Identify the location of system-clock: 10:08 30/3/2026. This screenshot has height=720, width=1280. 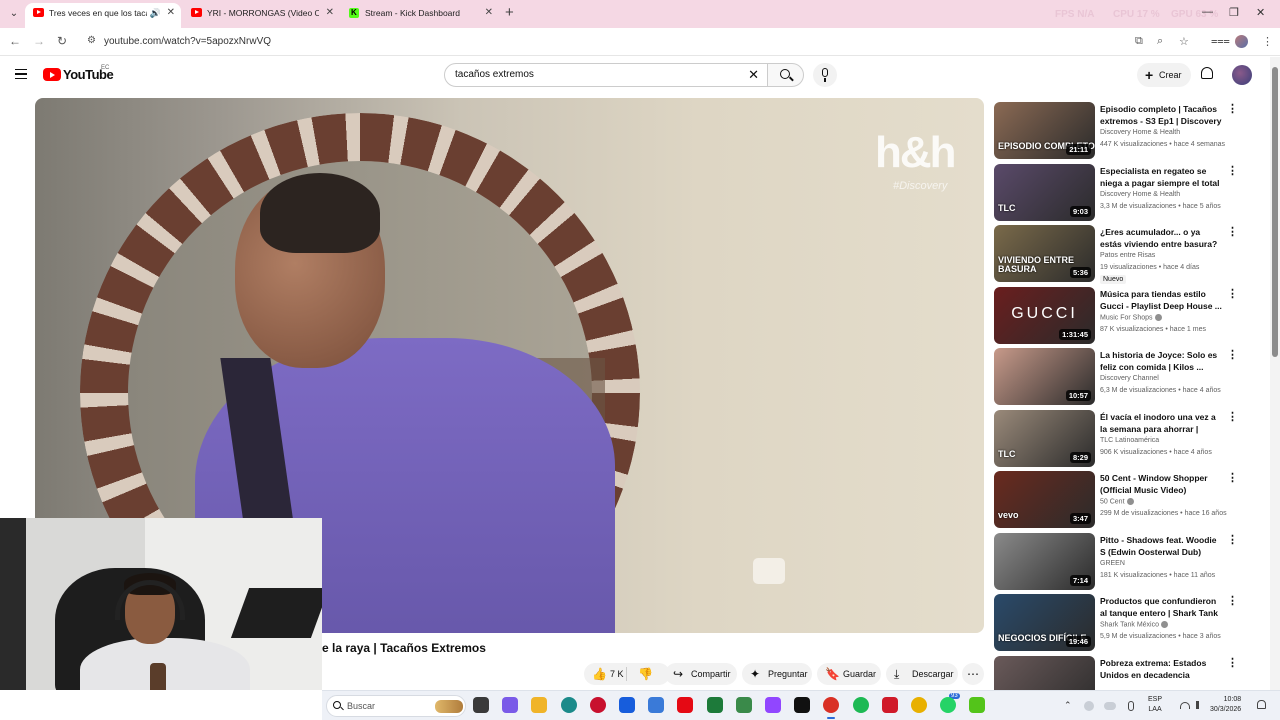
(1225, 705).